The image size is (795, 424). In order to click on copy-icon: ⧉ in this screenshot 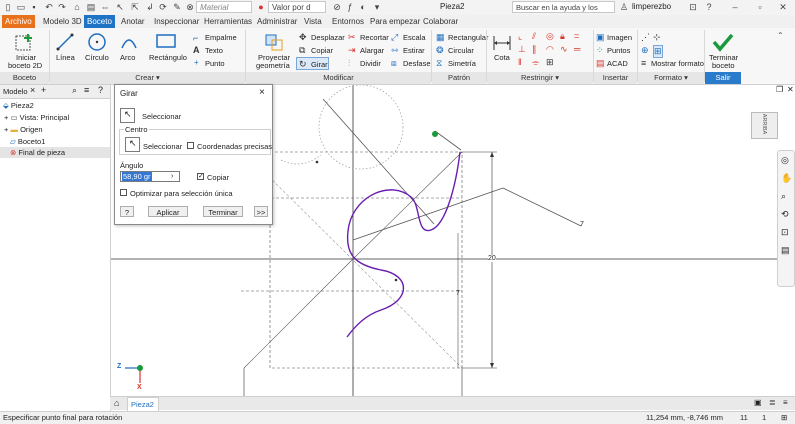, I will do `click(302, 50)`.